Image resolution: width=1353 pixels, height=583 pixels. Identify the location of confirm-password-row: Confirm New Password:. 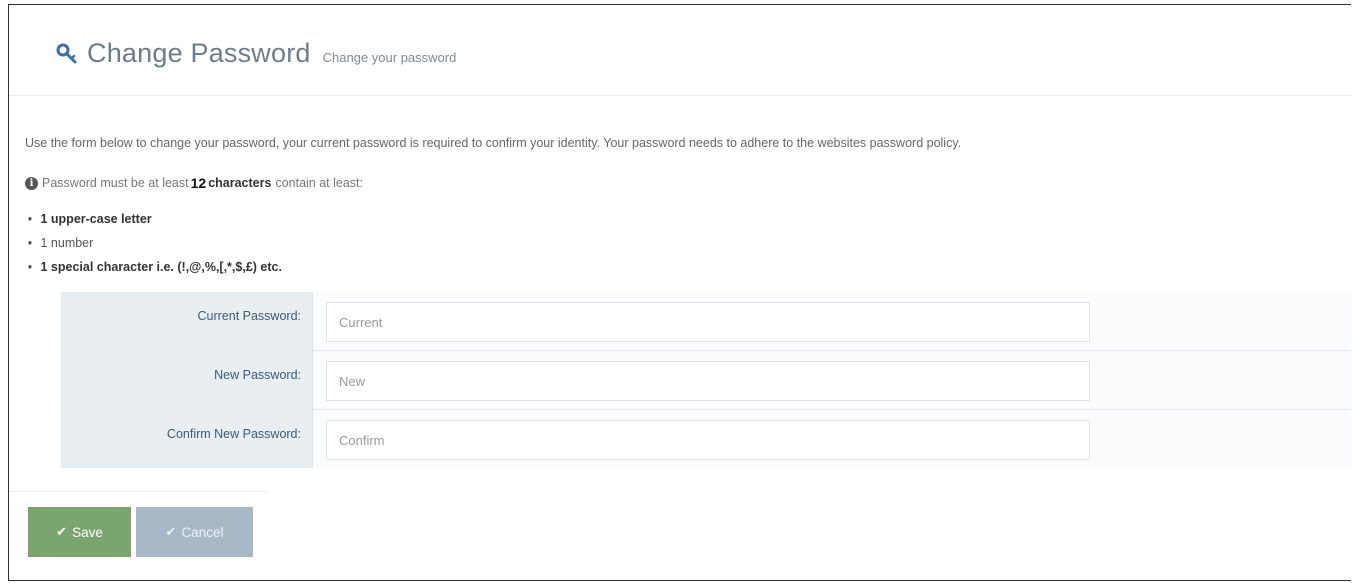
(706, 439).